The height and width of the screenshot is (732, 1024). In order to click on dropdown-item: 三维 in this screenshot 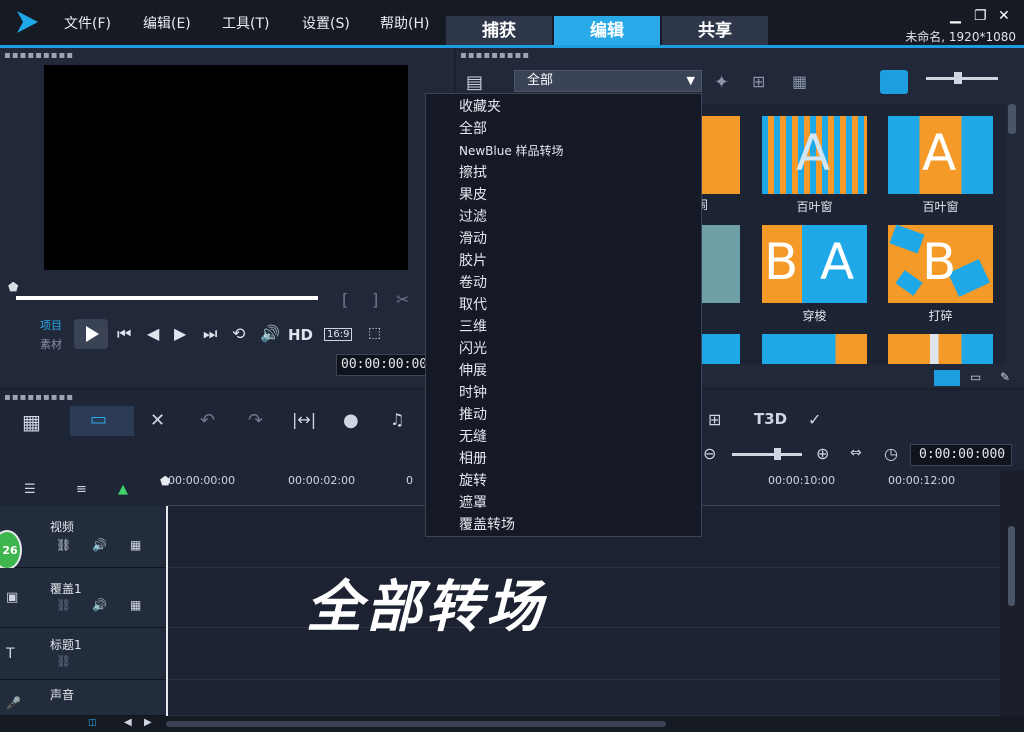, I will do `click(563, 327)`.